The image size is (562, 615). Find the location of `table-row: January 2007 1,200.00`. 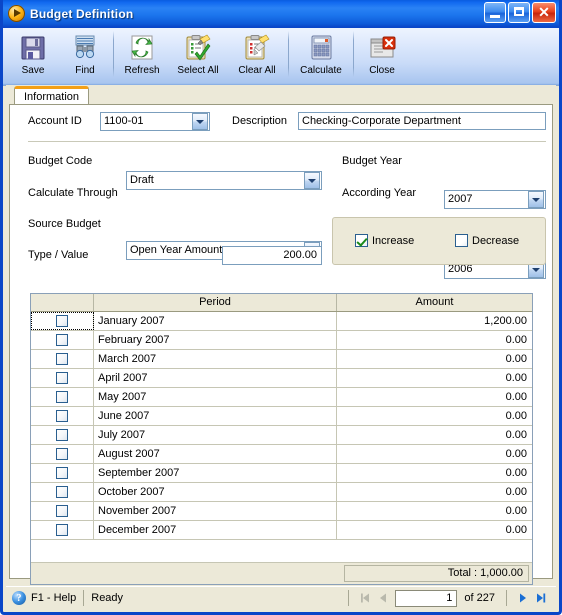

table-row: January 2007 1,200.00 is located at coordinates (281, 321).